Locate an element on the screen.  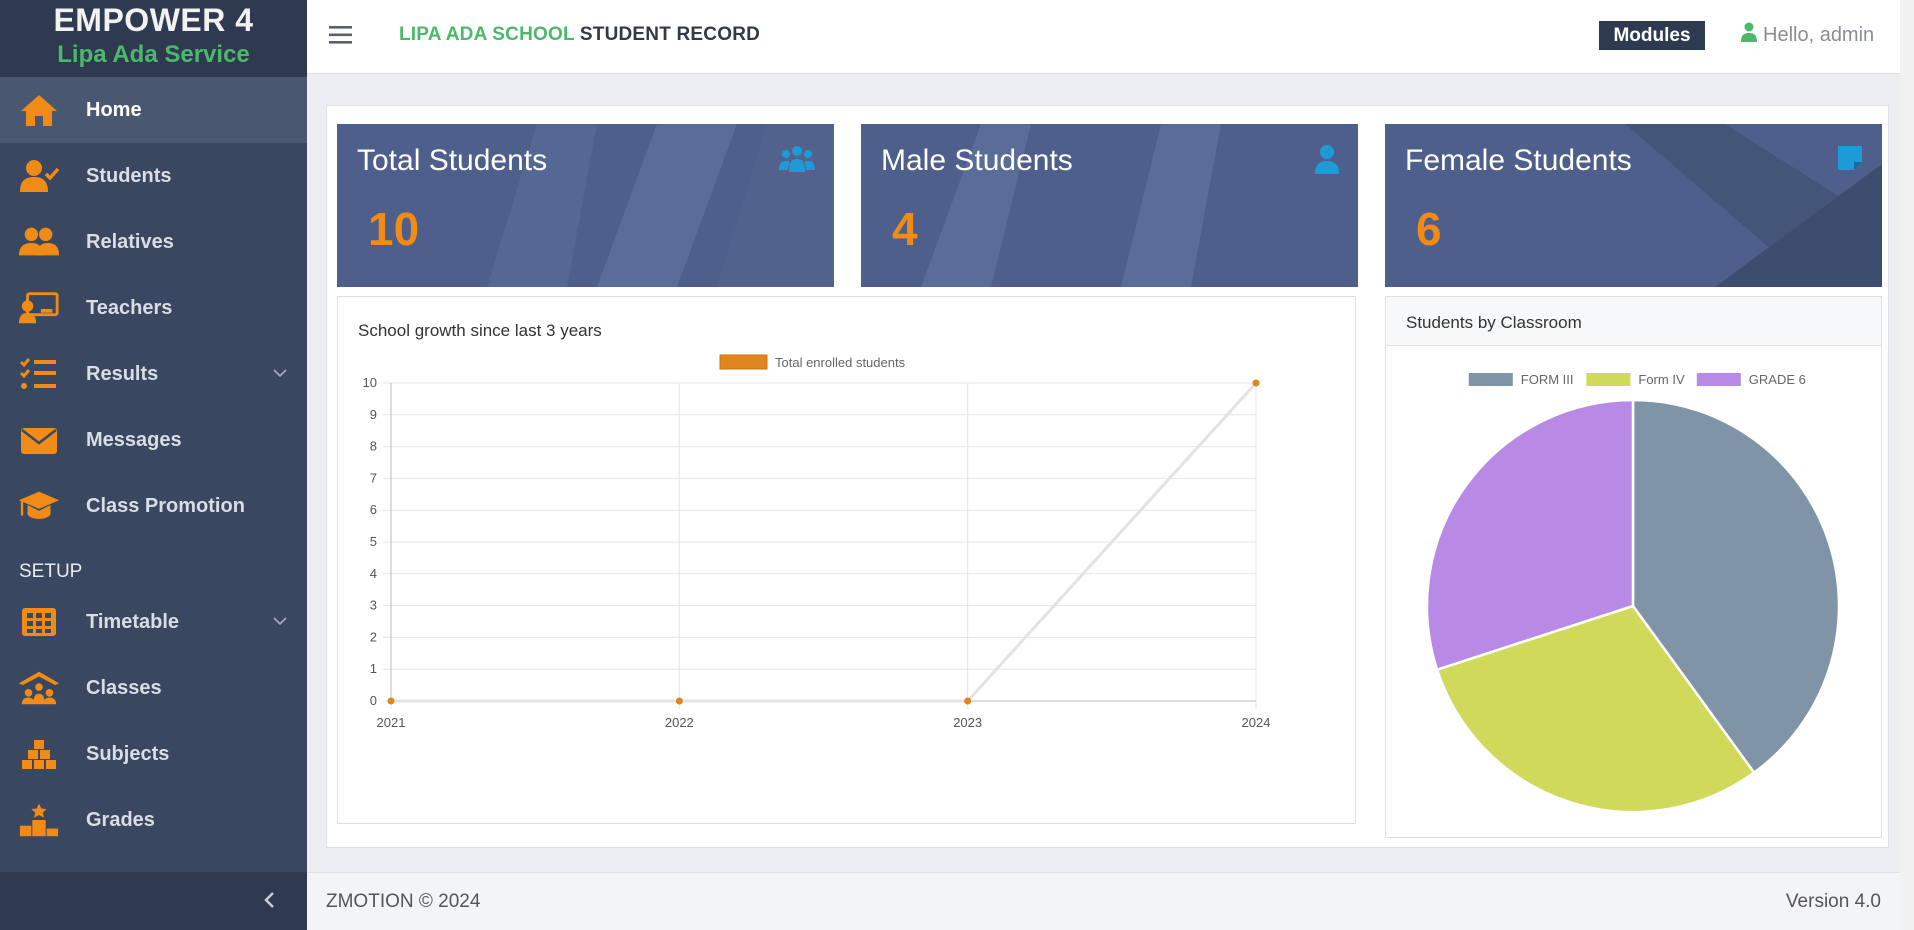
chalkboard-teacher-icon is located at coordinates (39, 308).